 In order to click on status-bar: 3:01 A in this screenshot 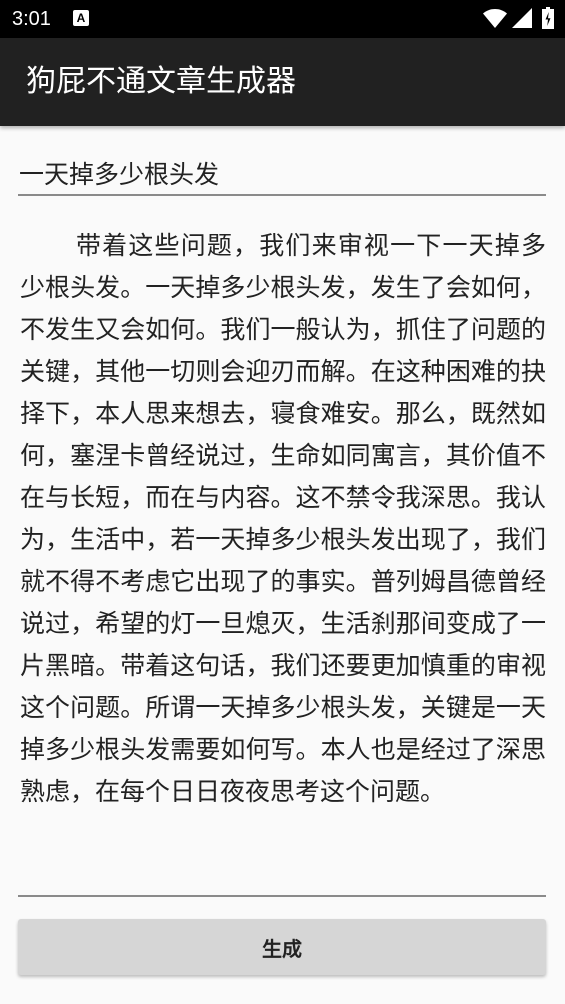, I will do `click(282, 19)`.